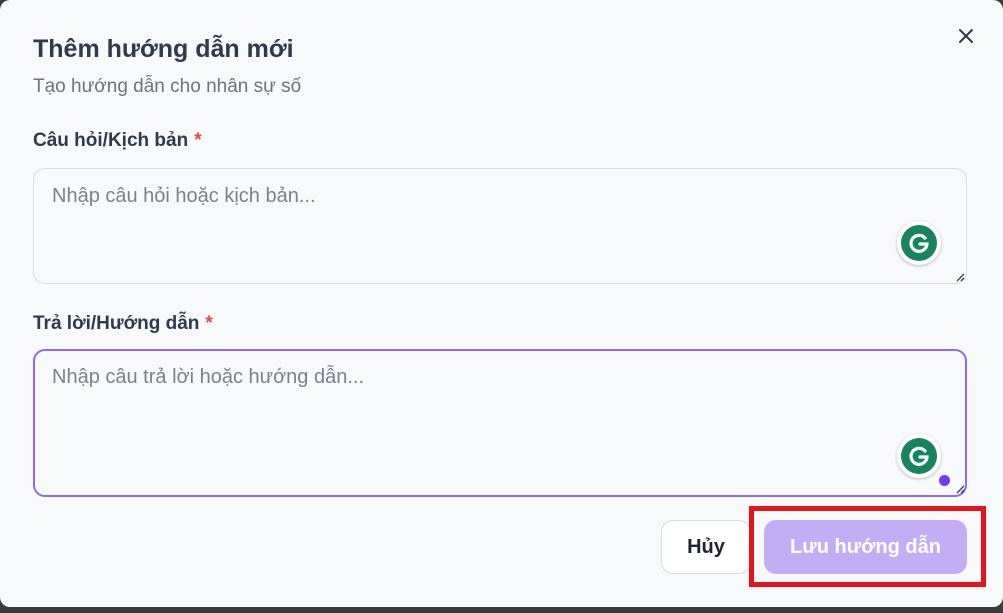  Describe the element at coordinates (167, 86) in the screenshot. I see `dialog-subtitle: Tạo hướng dẫn cho nhân sự số` at that location.